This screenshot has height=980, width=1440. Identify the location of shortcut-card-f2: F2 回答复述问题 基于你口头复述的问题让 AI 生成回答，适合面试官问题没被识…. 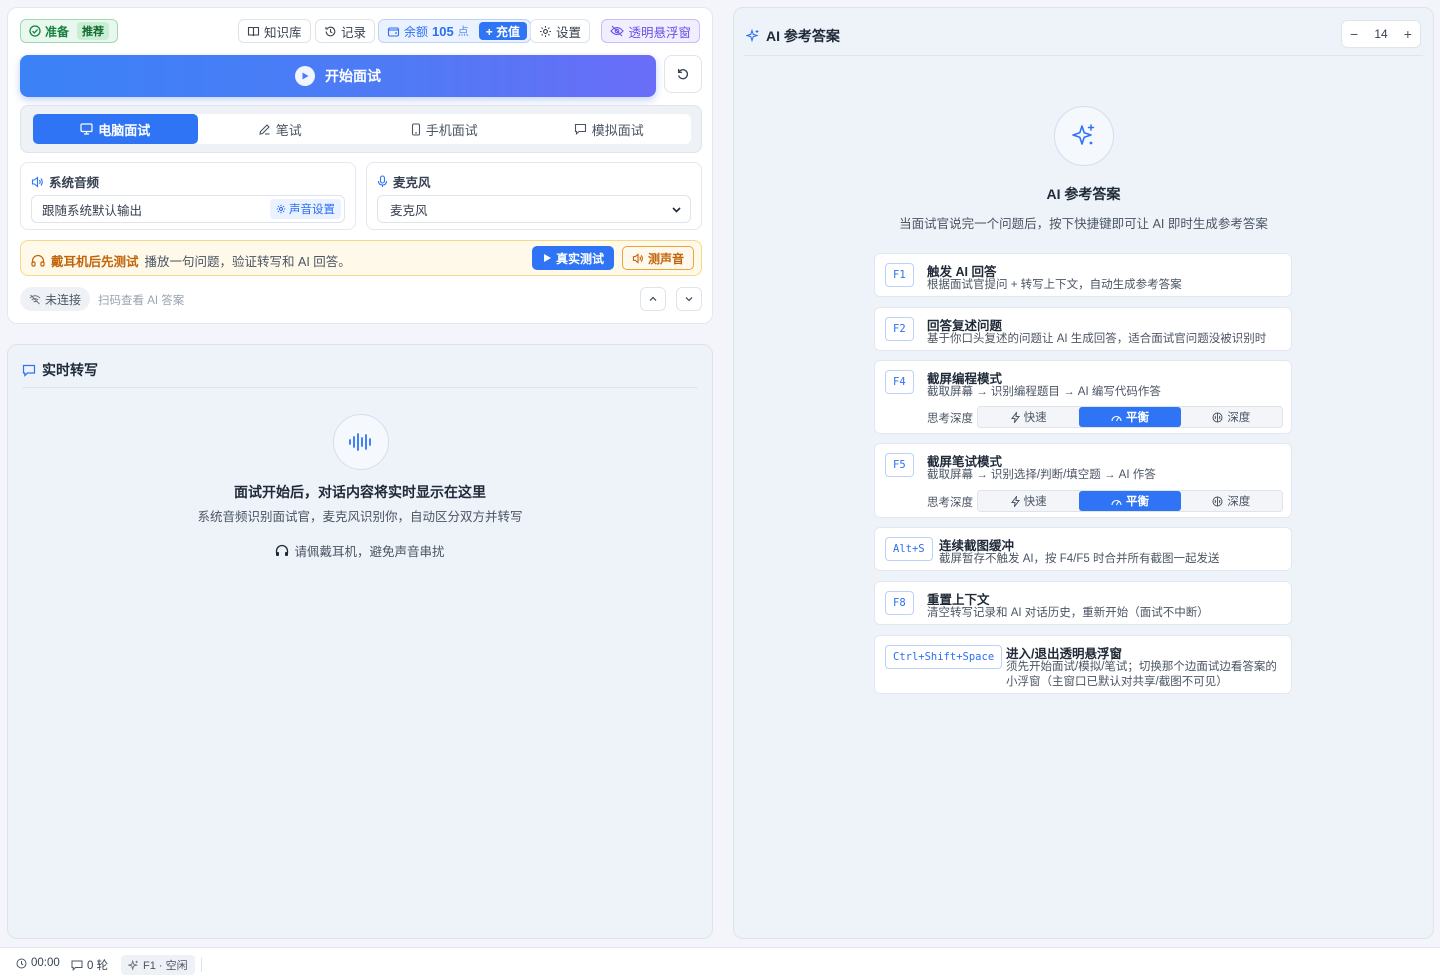
(1083, 329).